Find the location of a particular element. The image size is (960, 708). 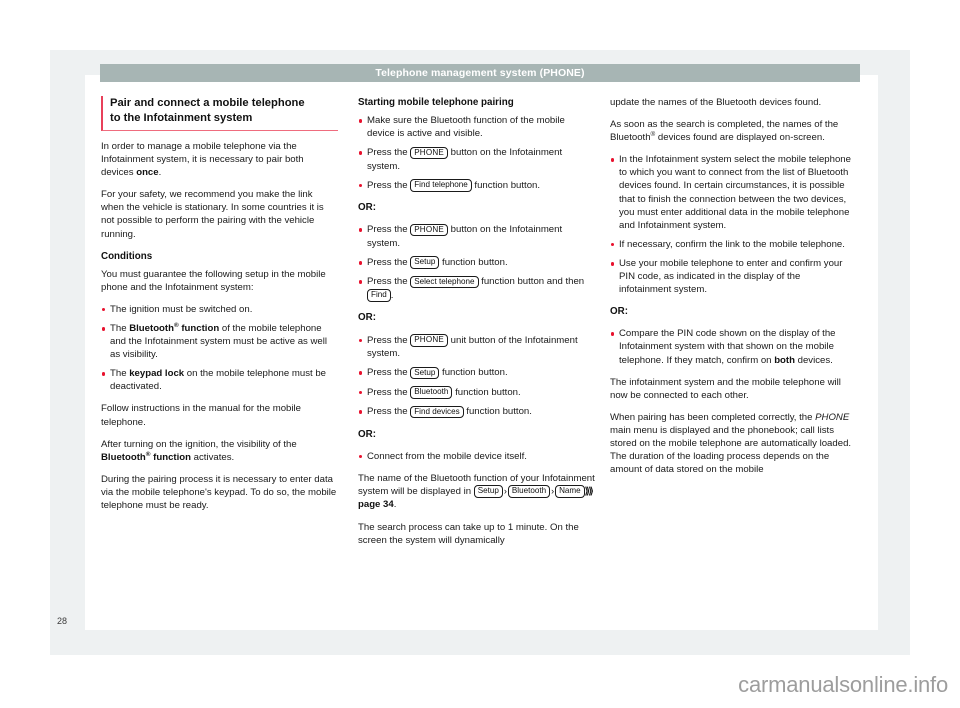

watermark: carmanualsonline.info is located at coordinates (843, 684).